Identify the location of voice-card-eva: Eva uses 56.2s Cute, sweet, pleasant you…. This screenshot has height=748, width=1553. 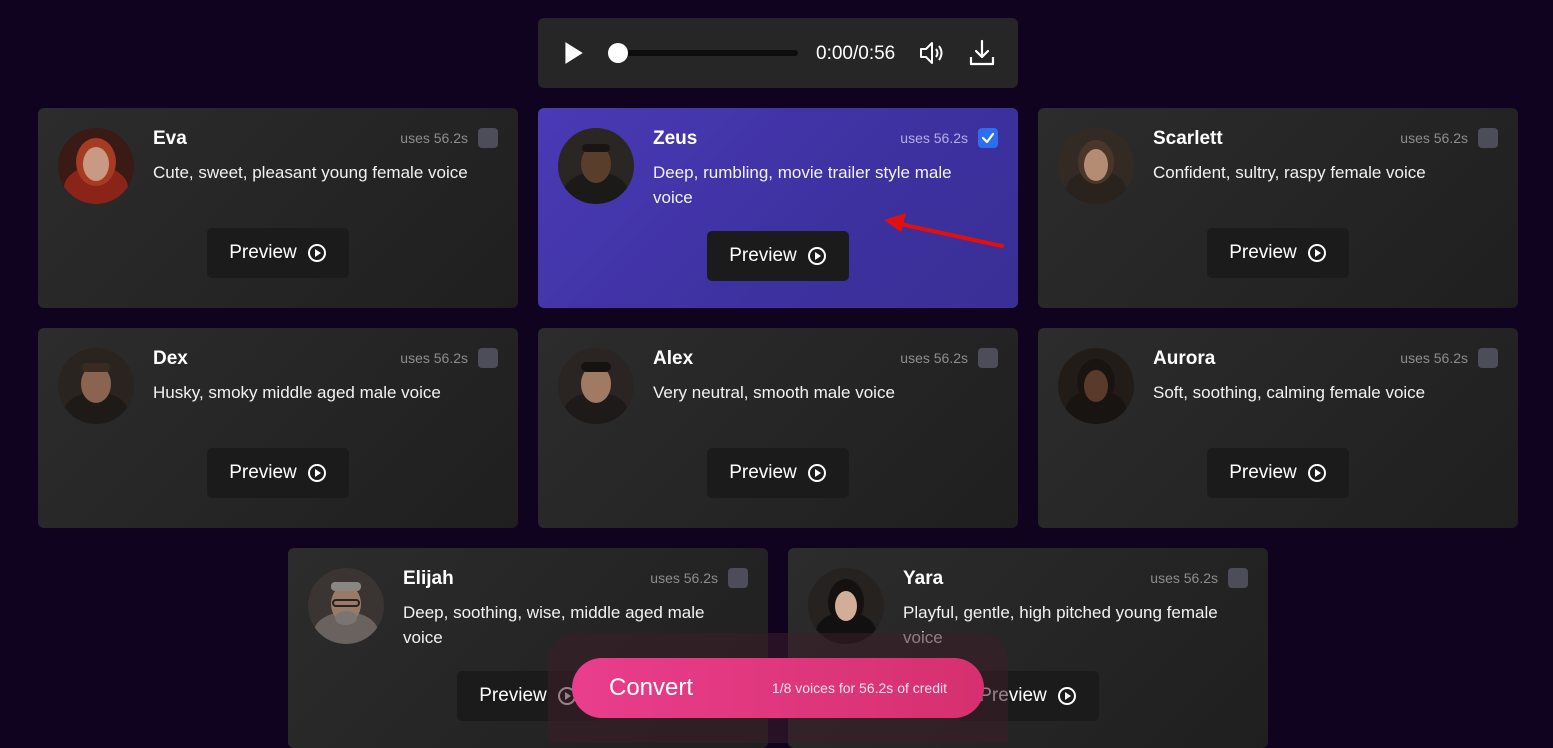
(278, 208).